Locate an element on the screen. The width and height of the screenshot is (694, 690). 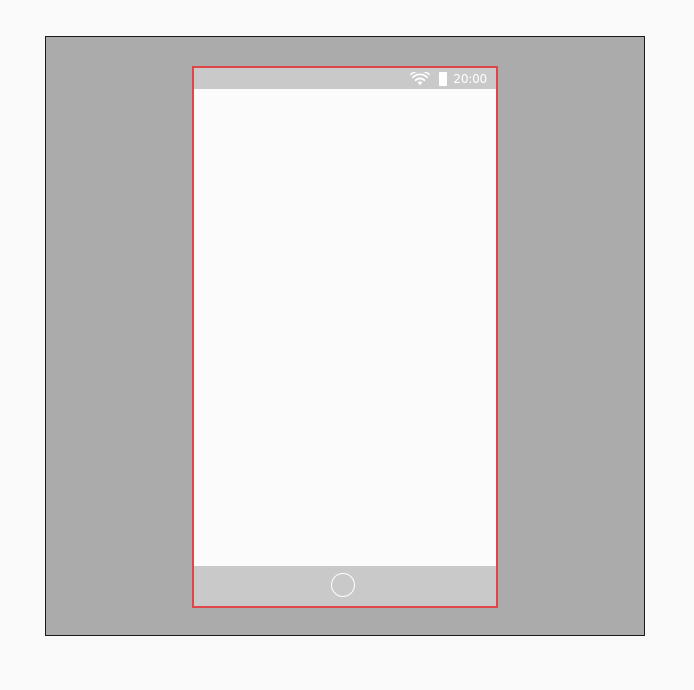
status-bar: 20:00 is located at coordinates (345, 78).